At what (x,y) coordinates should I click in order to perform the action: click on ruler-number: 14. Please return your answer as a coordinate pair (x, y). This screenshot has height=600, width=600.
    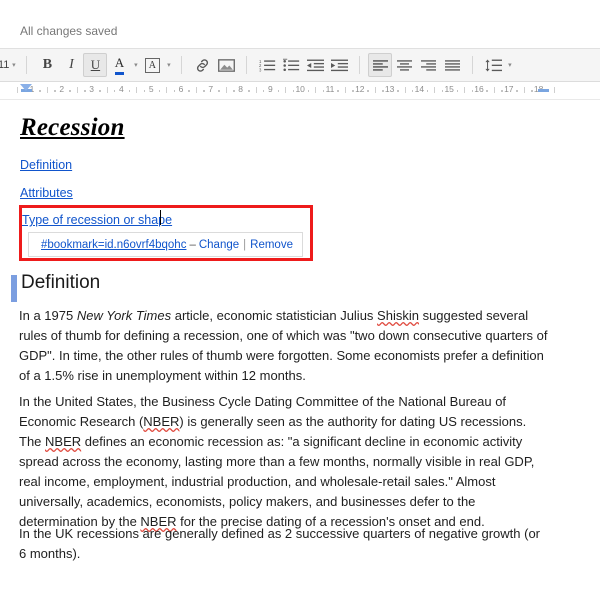
    Looking at the image, I should click on (419, 89).